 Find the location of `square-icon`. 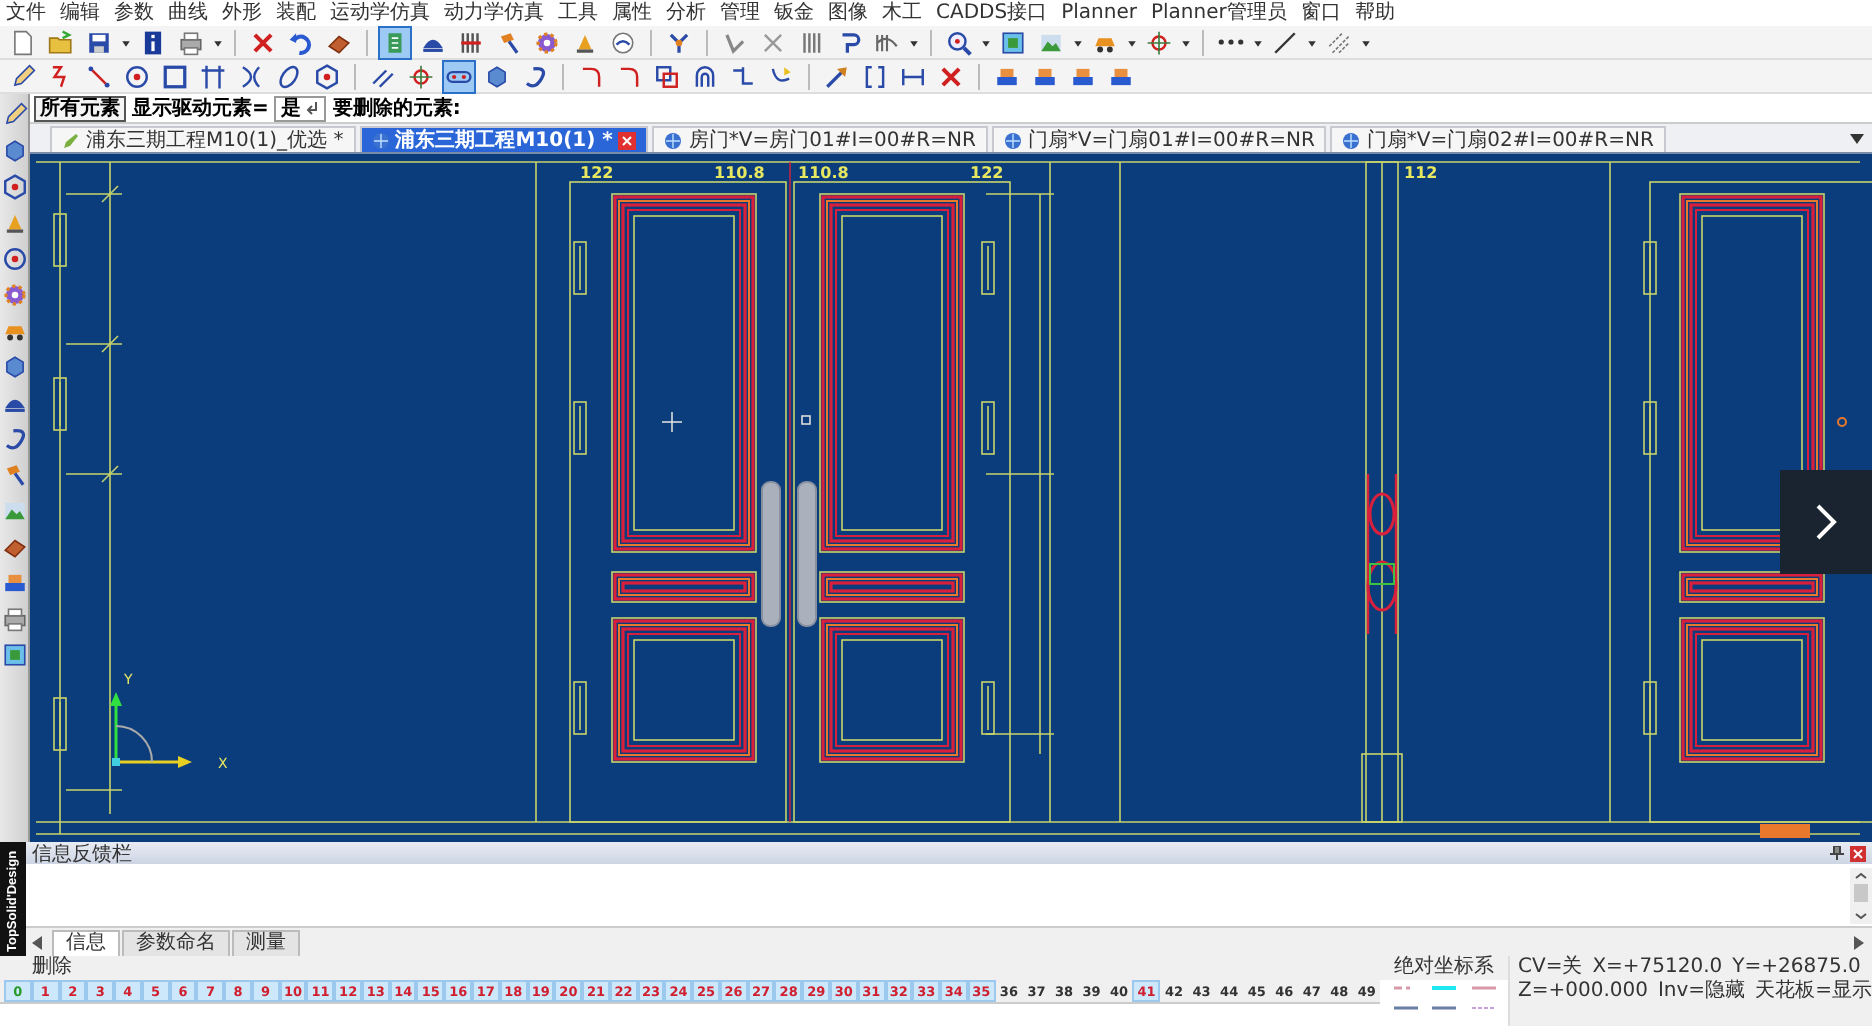

square-icon is located at coordinates (175, 76).